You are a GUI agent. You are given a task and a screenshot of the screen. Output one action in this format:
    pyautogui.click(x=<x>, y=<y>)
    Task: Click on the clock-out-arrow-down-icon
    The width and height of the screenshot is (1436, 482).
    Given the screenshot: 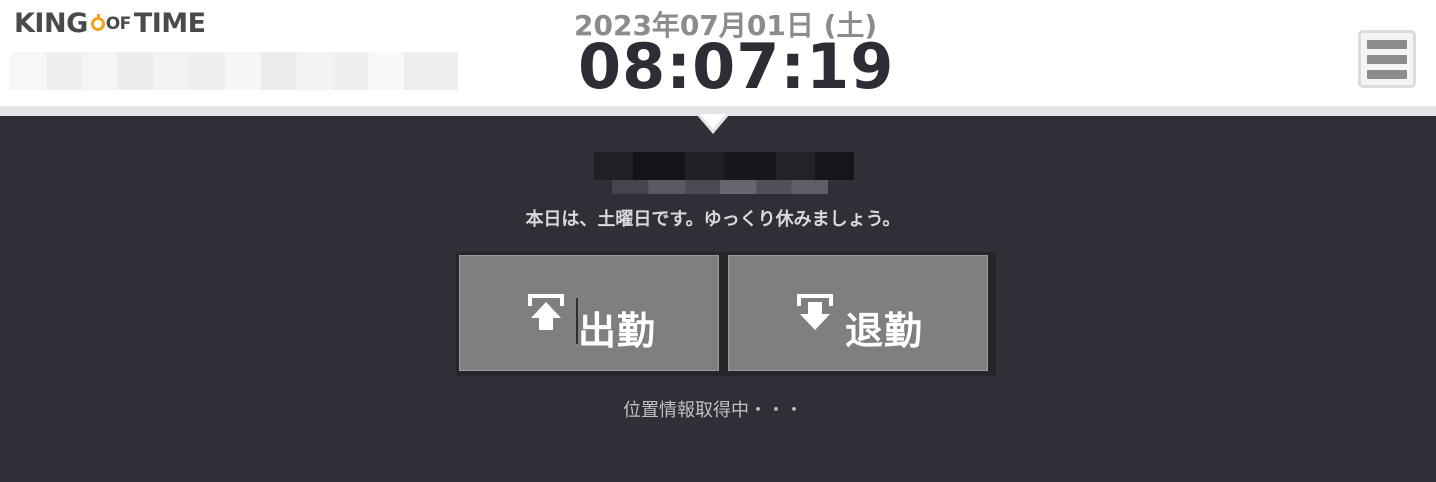 What is the action you would take?
    pyautogui.click(x=815, y=312)
    